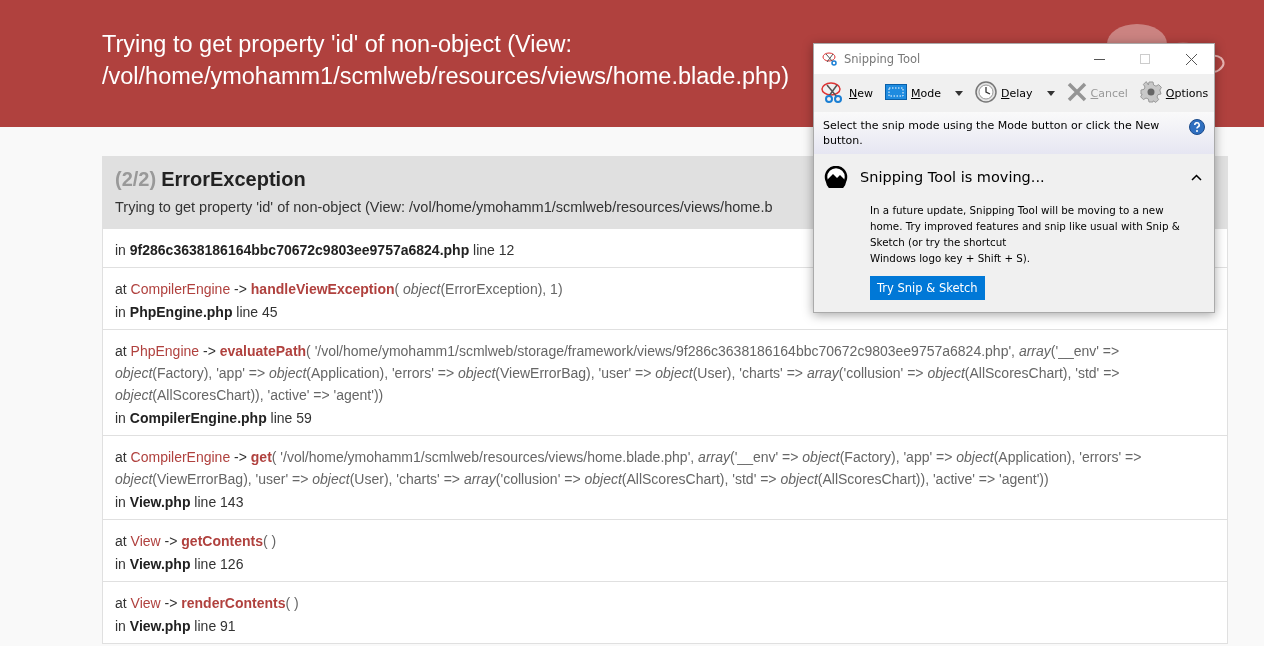 The image size is (1264, 646). I want to click on toolbar-button: Options, so click(1174, 93).